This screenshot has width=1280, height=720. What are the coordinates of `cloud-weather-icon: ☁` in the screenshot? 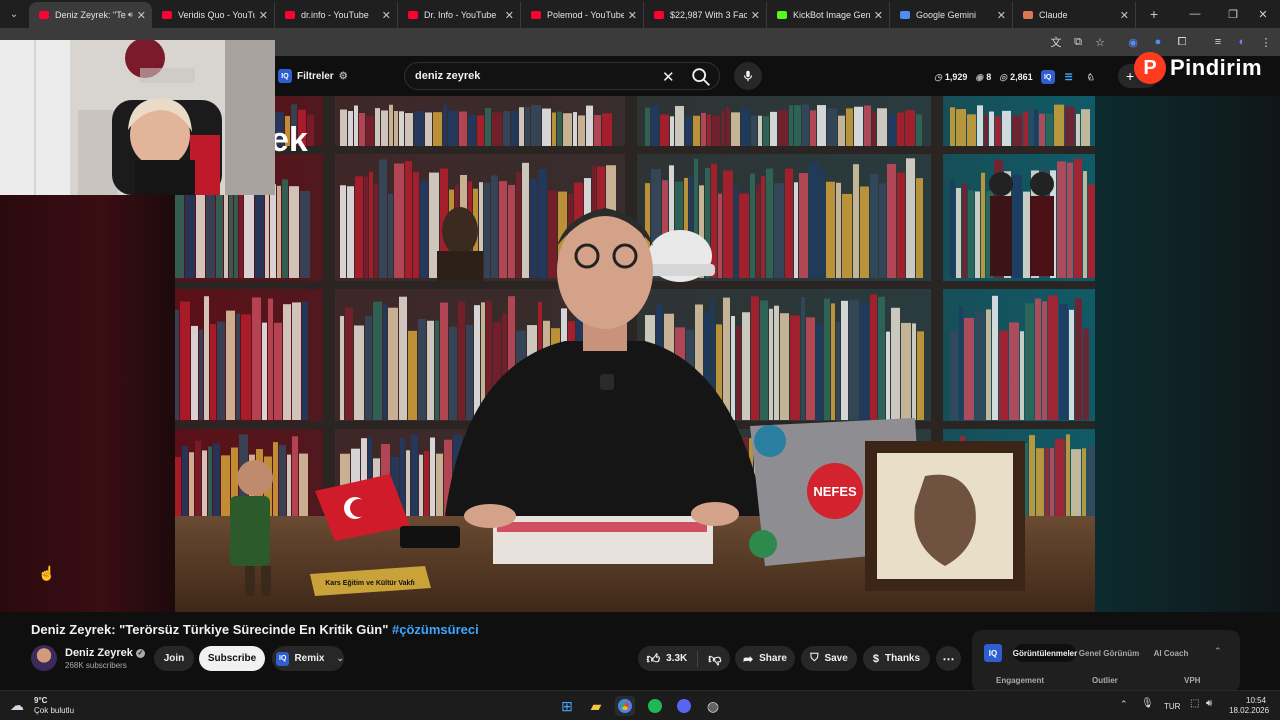 It's located at (17, 705).